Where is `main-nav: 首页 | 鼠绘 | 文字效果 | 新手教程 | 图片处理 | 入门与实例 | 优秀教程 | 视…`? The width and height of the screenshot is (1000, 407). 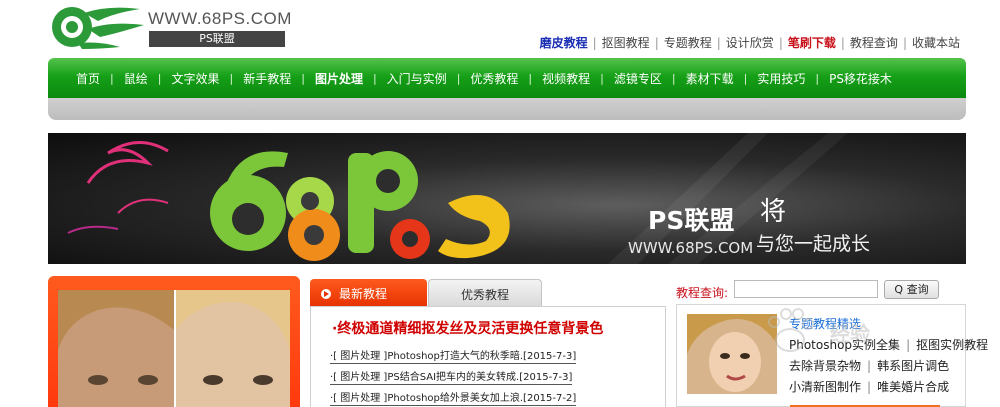
main-nav: 首页 | 鼠绘 | 文字效果 | 新手教程 | 图片处理 | 入门与实例 | 优秀教程 | 视… is located at coordinates (507, 78).